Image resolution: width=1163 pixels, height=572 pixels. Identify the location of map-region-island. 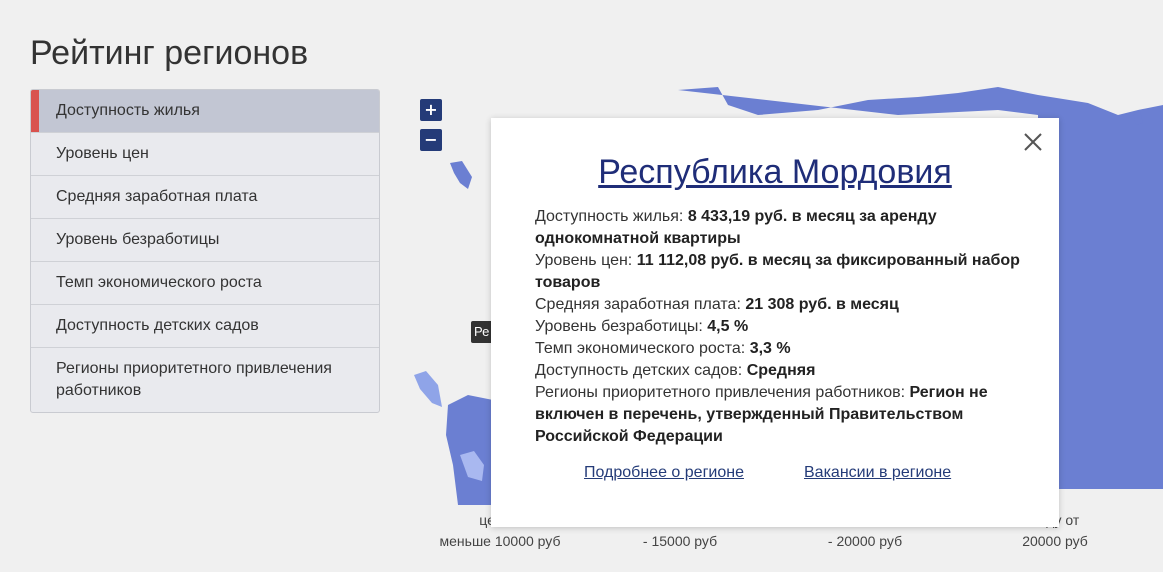
(461, 175).